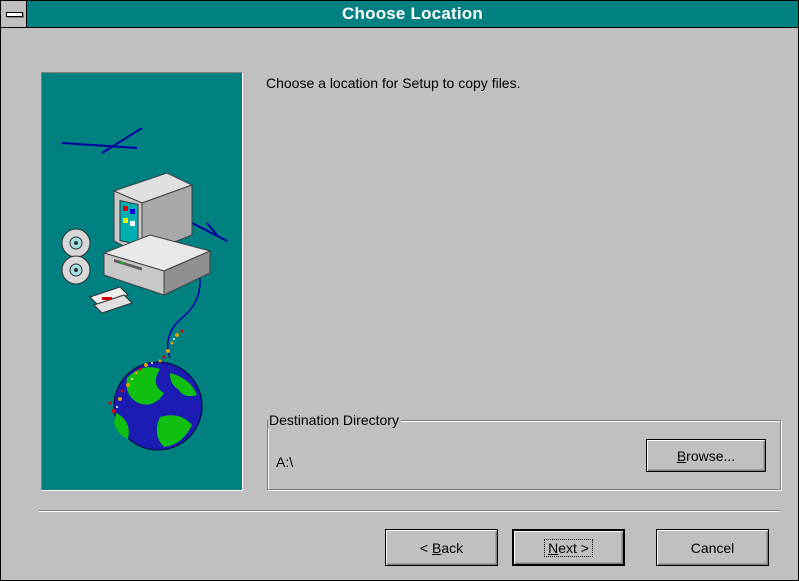 Image resolution: width=799 pixels, height=581 pixels. Describe the element at coordinates (334, 420) in the screenshot. I see `destination-directory-label: Destination Directory` at that location.